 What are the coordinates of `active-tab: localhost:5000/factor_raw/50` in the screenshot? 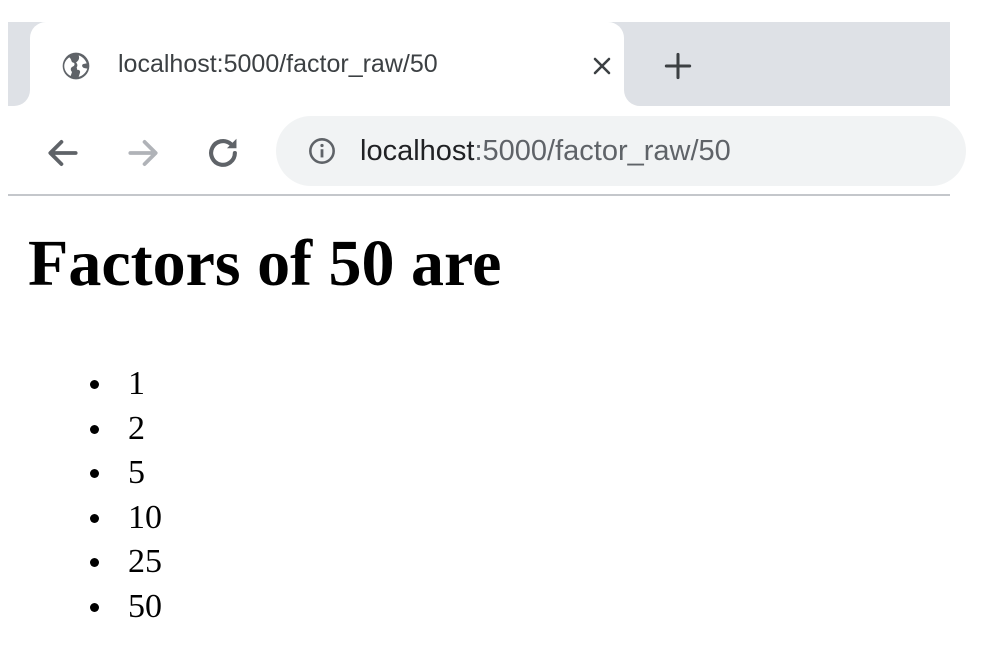 It's located at (327, 64).